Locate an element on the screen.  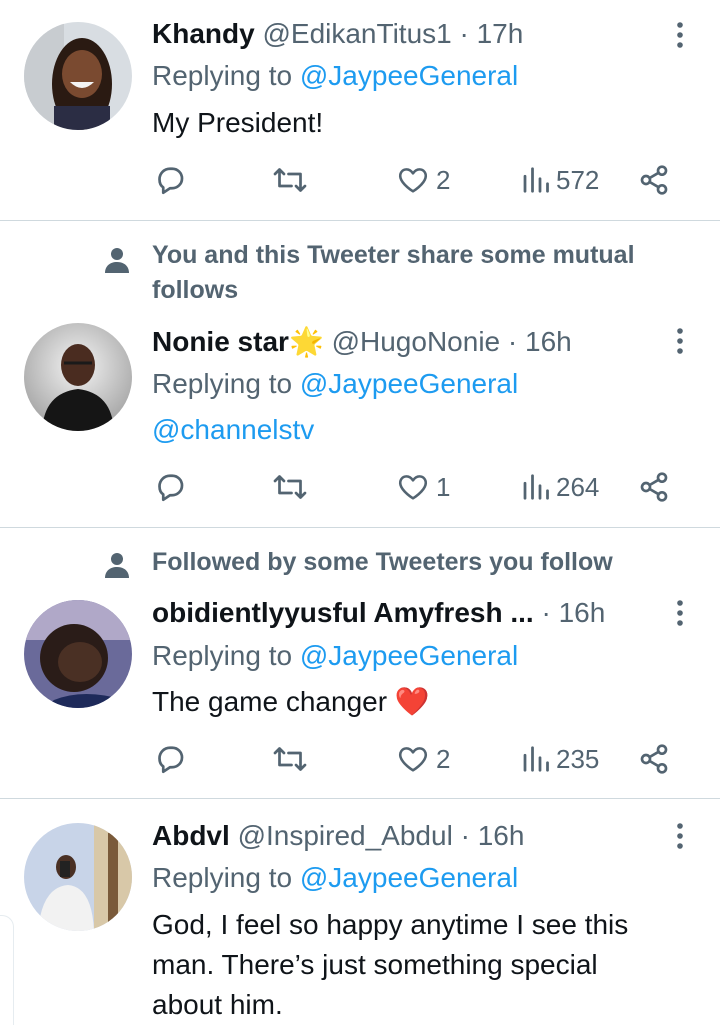
tweet-text-content: The game changer is located at coordinates (270, 701).